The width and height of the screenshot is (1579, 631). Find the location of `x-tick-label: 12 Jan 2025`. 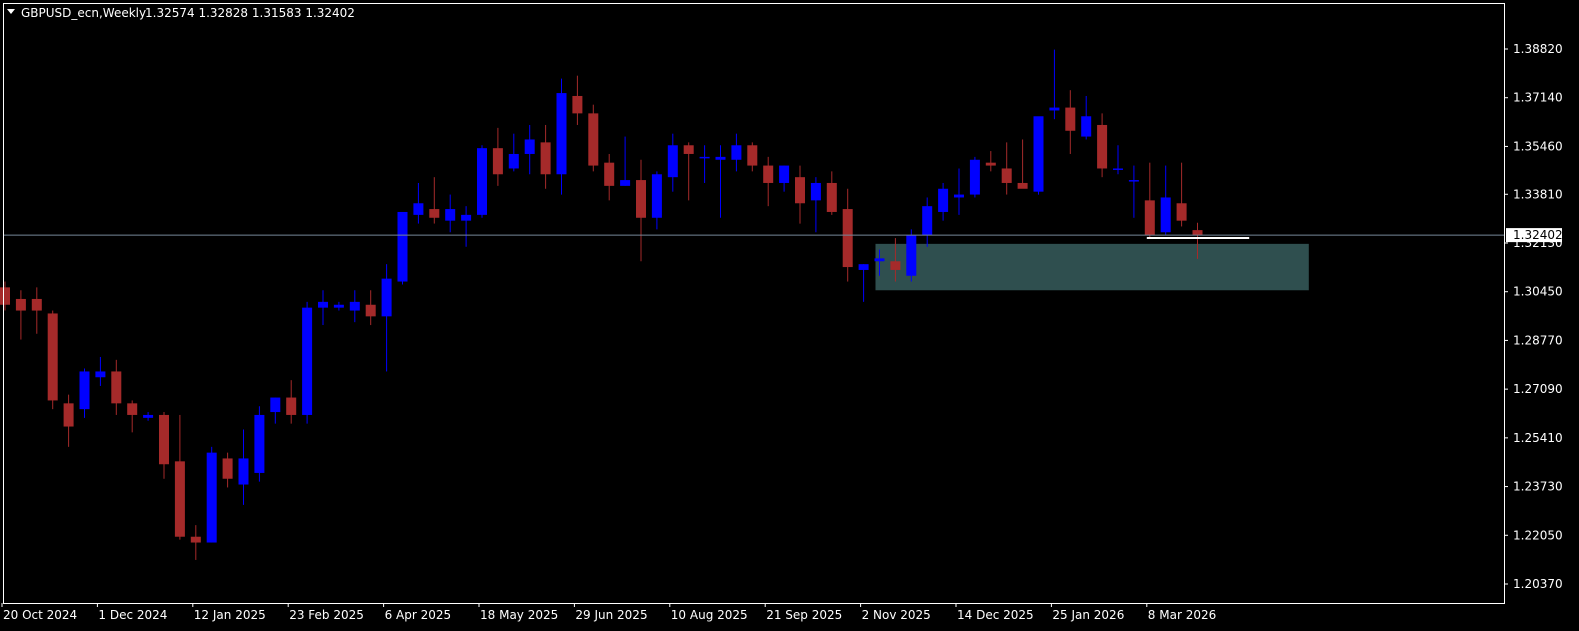

x-tick-label: 12 Jan 2025 is located at coordinates (230, 615).